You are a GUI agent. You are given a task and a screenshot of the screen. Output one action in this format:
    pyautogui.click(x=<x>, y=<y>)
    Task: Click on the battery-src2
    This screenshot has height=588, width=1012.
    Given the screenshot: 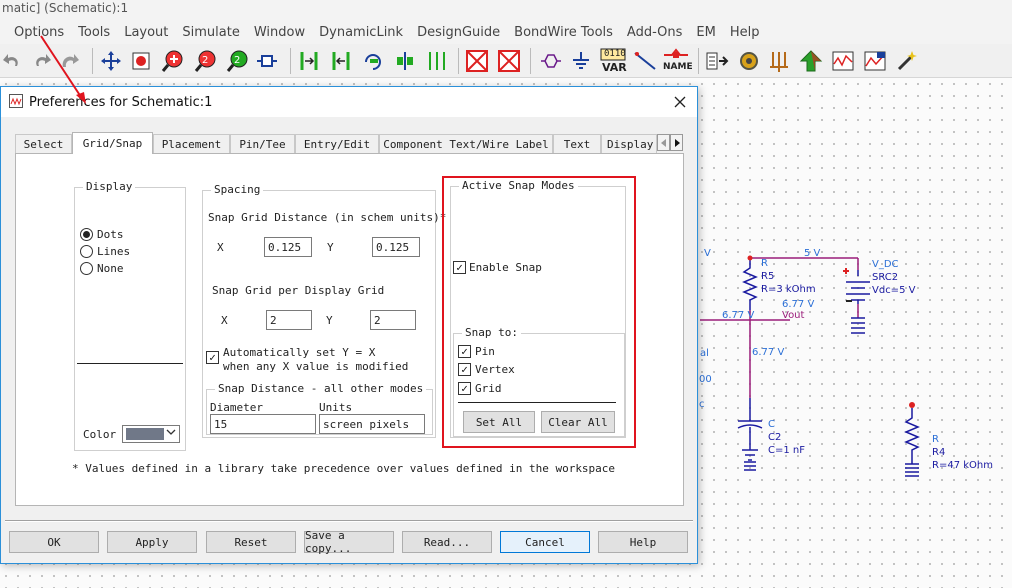 What is the action you would take?
    pyautogui.click(x=858, y=287)
    